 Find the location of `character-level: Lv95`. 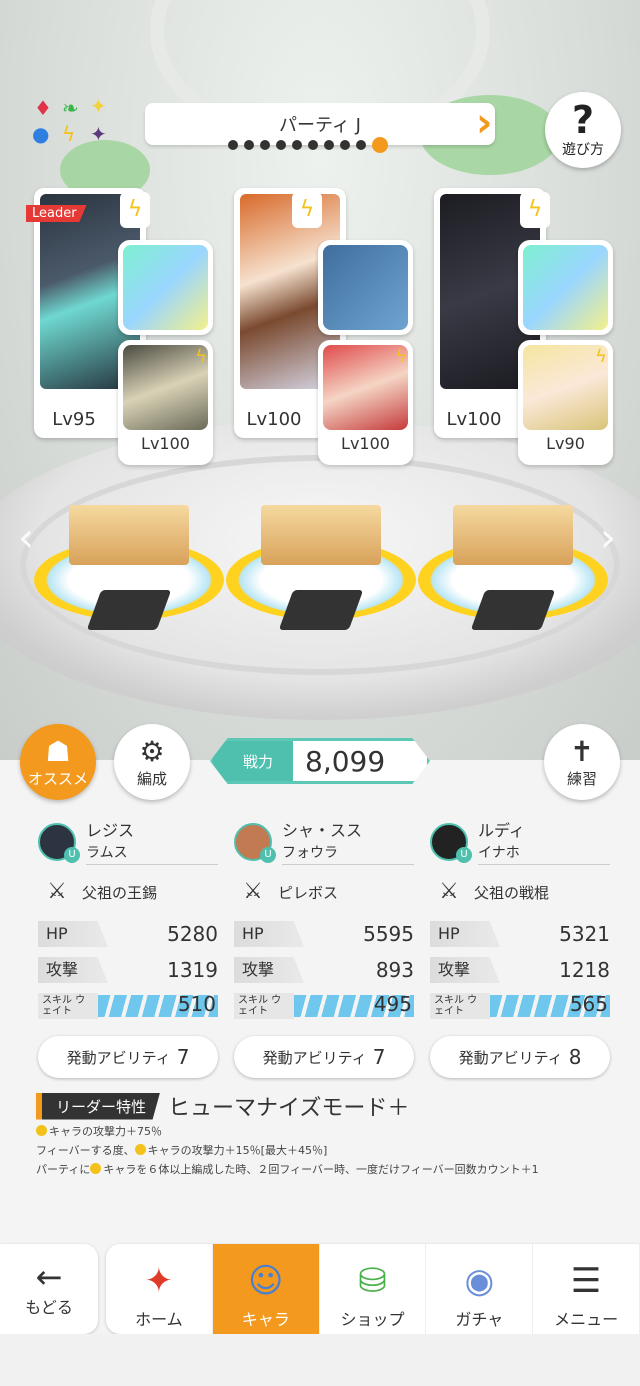

character-level: Lv95 is located at coordinates (74, 419).